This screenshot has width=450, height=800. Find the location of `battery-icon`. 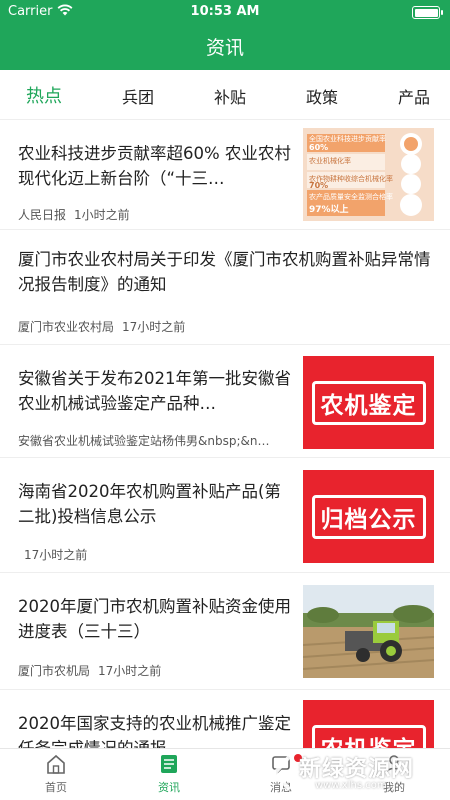

battery-icon is located at coordinates (427, 12).